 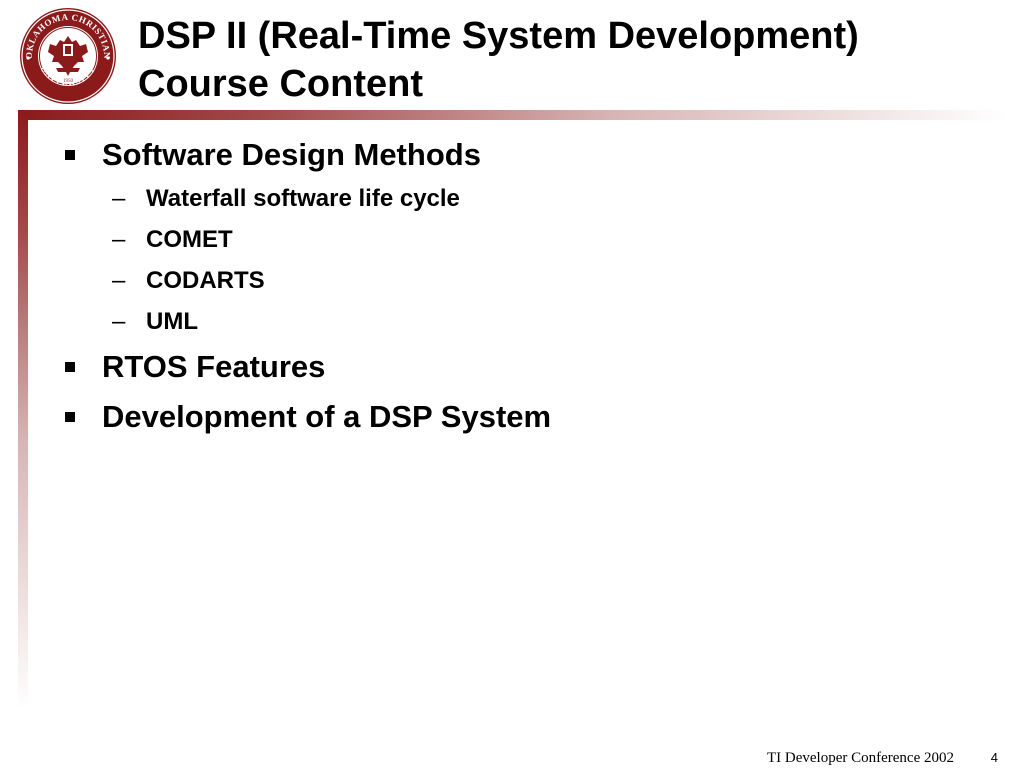 What do you see at coordinates (860, 758) in the screenshot?
I see `footer-text: TI Developer Conference 2002` at bounding box center [860, 758].